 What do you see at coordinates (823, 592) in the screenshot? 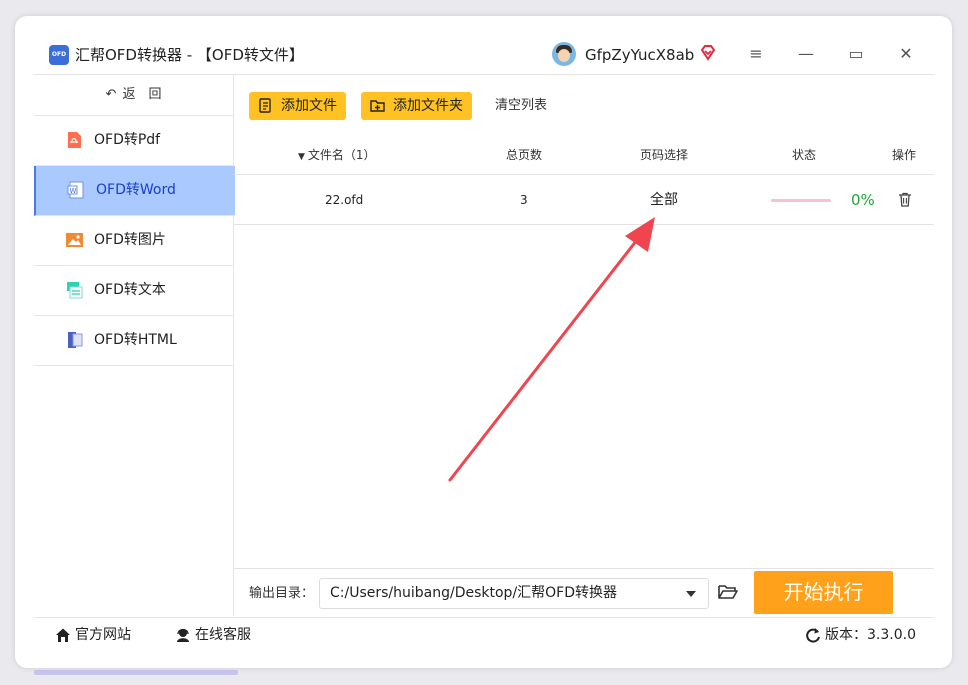
I see `start-button: 开始执行` at bounding box center [823, 592].